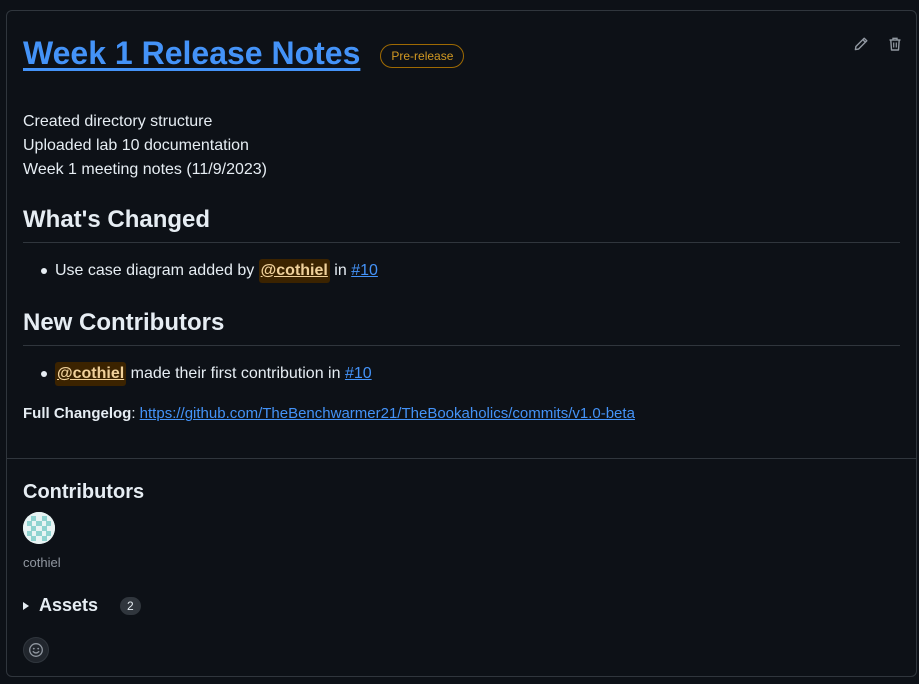 Image resolution: width=919 pixels, height=684 pixels. What do you see at coordinates (191, 53) in the screenshot?
I see `release-title-link: Week 1 Release Notes` at bounding box center [191, 53].